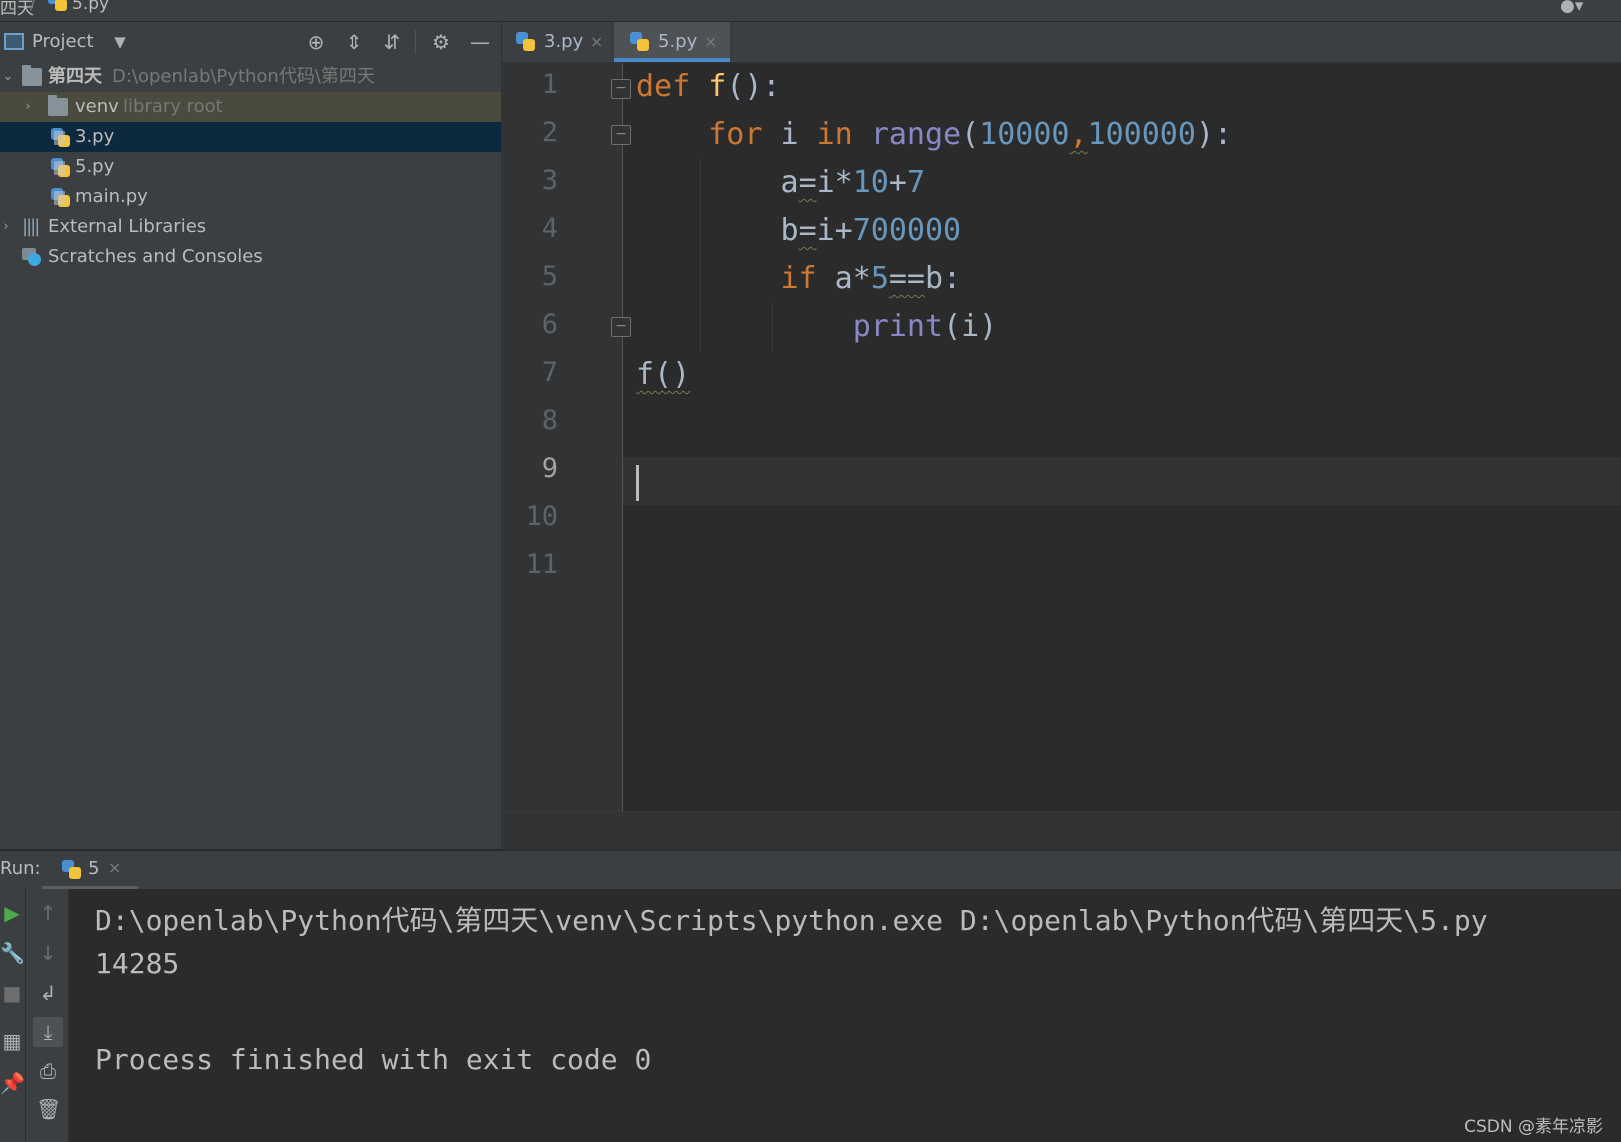  Describe the element at coordinates (735, 134) in the screenshot. I see `keyword-token: for` at that location.